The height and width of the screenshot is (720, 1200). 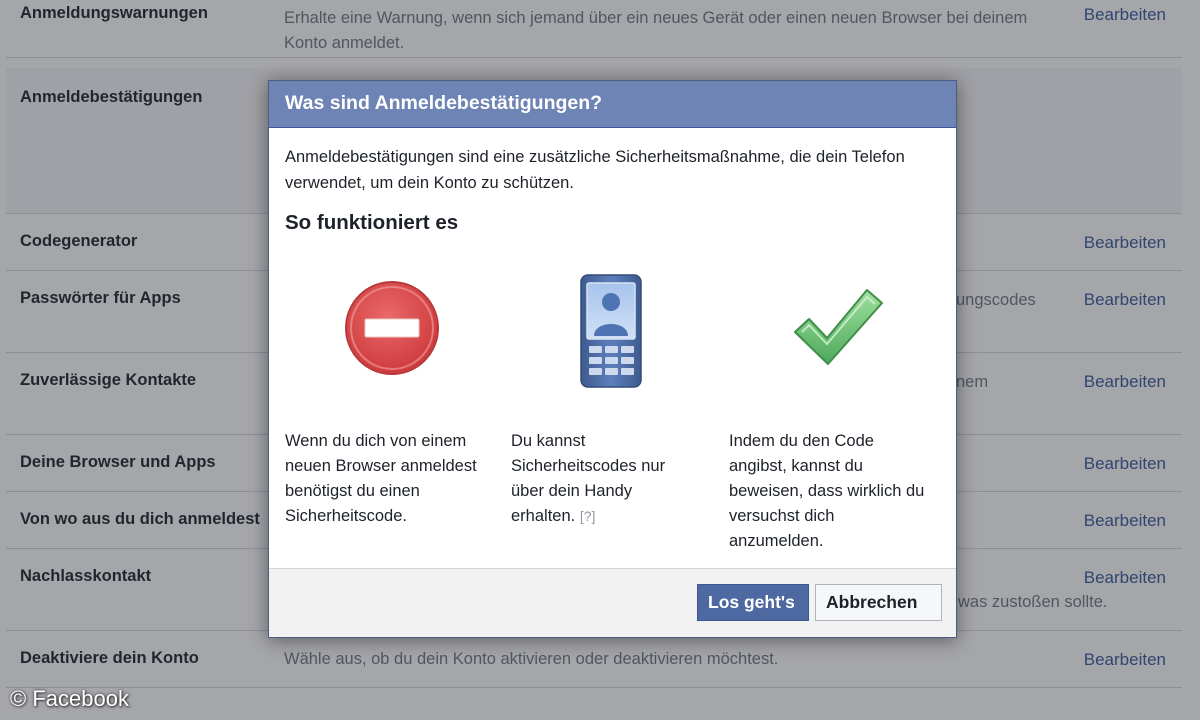 I want to click on cancel-button: Abbrechen, so click(x=878, y=602).